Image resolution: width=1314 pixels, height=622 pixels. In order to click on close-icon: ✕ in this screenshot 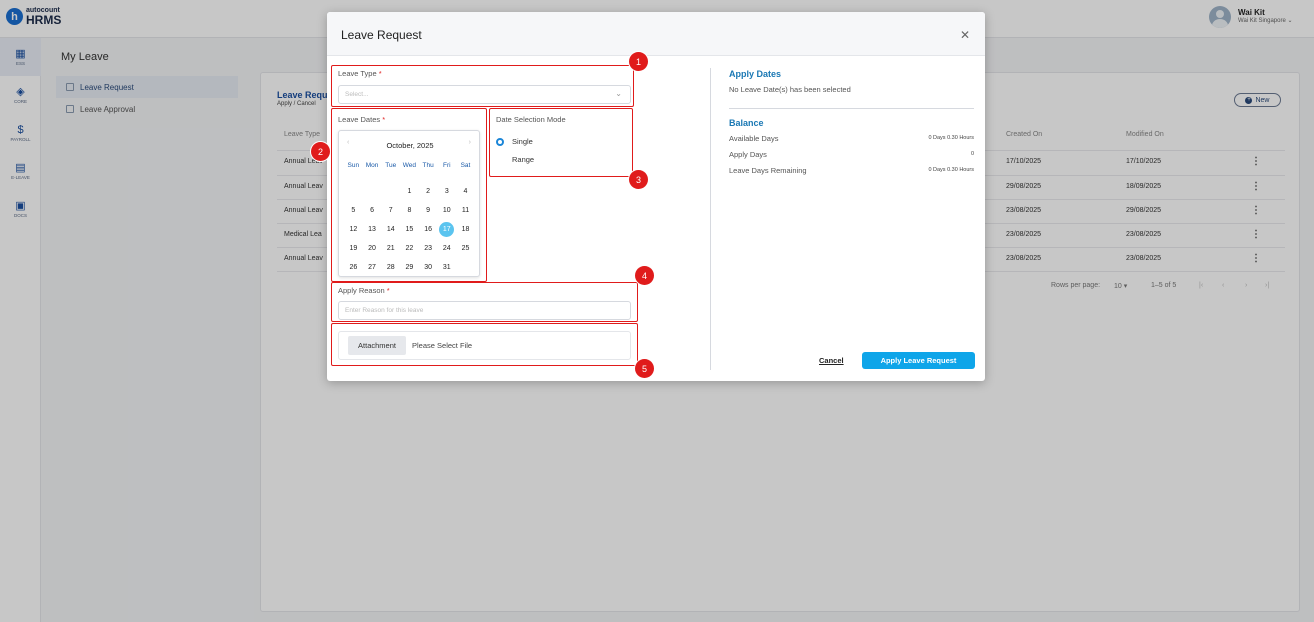, I will do `click(965, 35)`.